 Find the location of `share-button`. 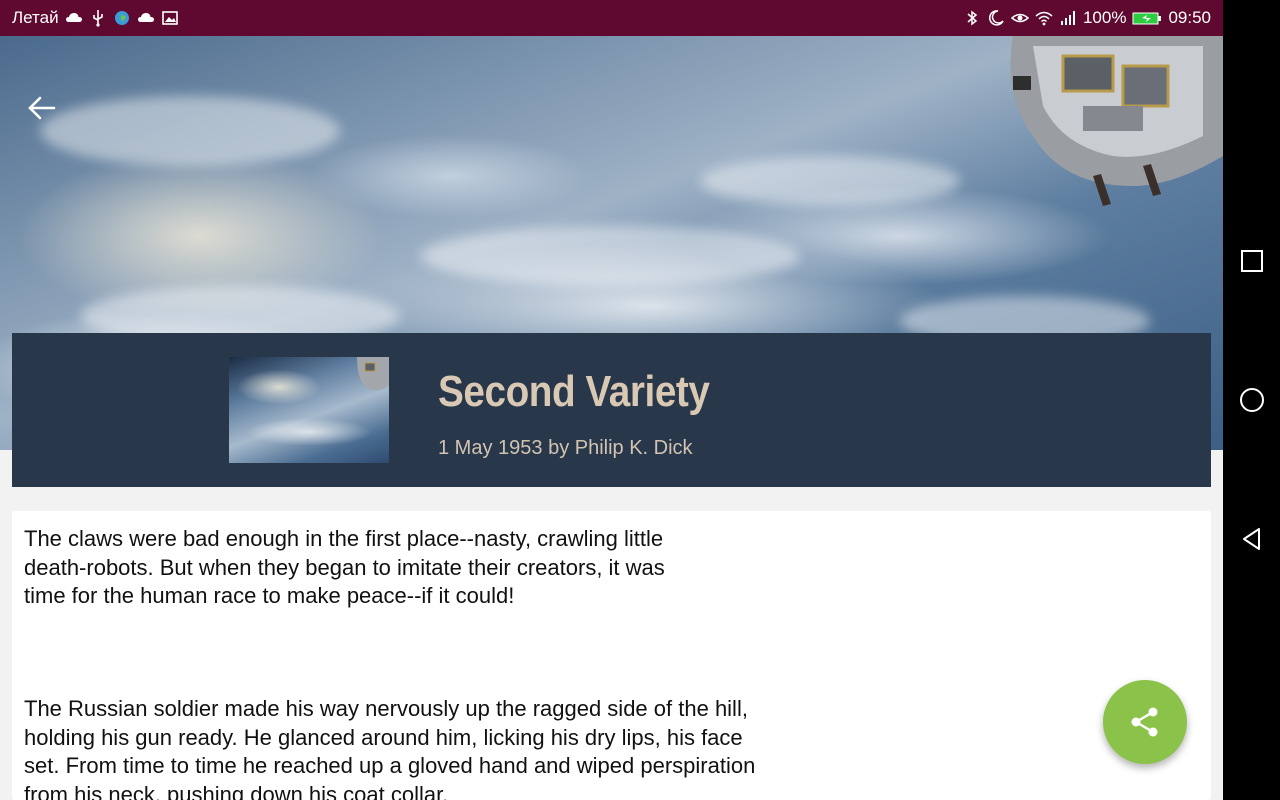

share-button is located at coordinates (1145, 722).